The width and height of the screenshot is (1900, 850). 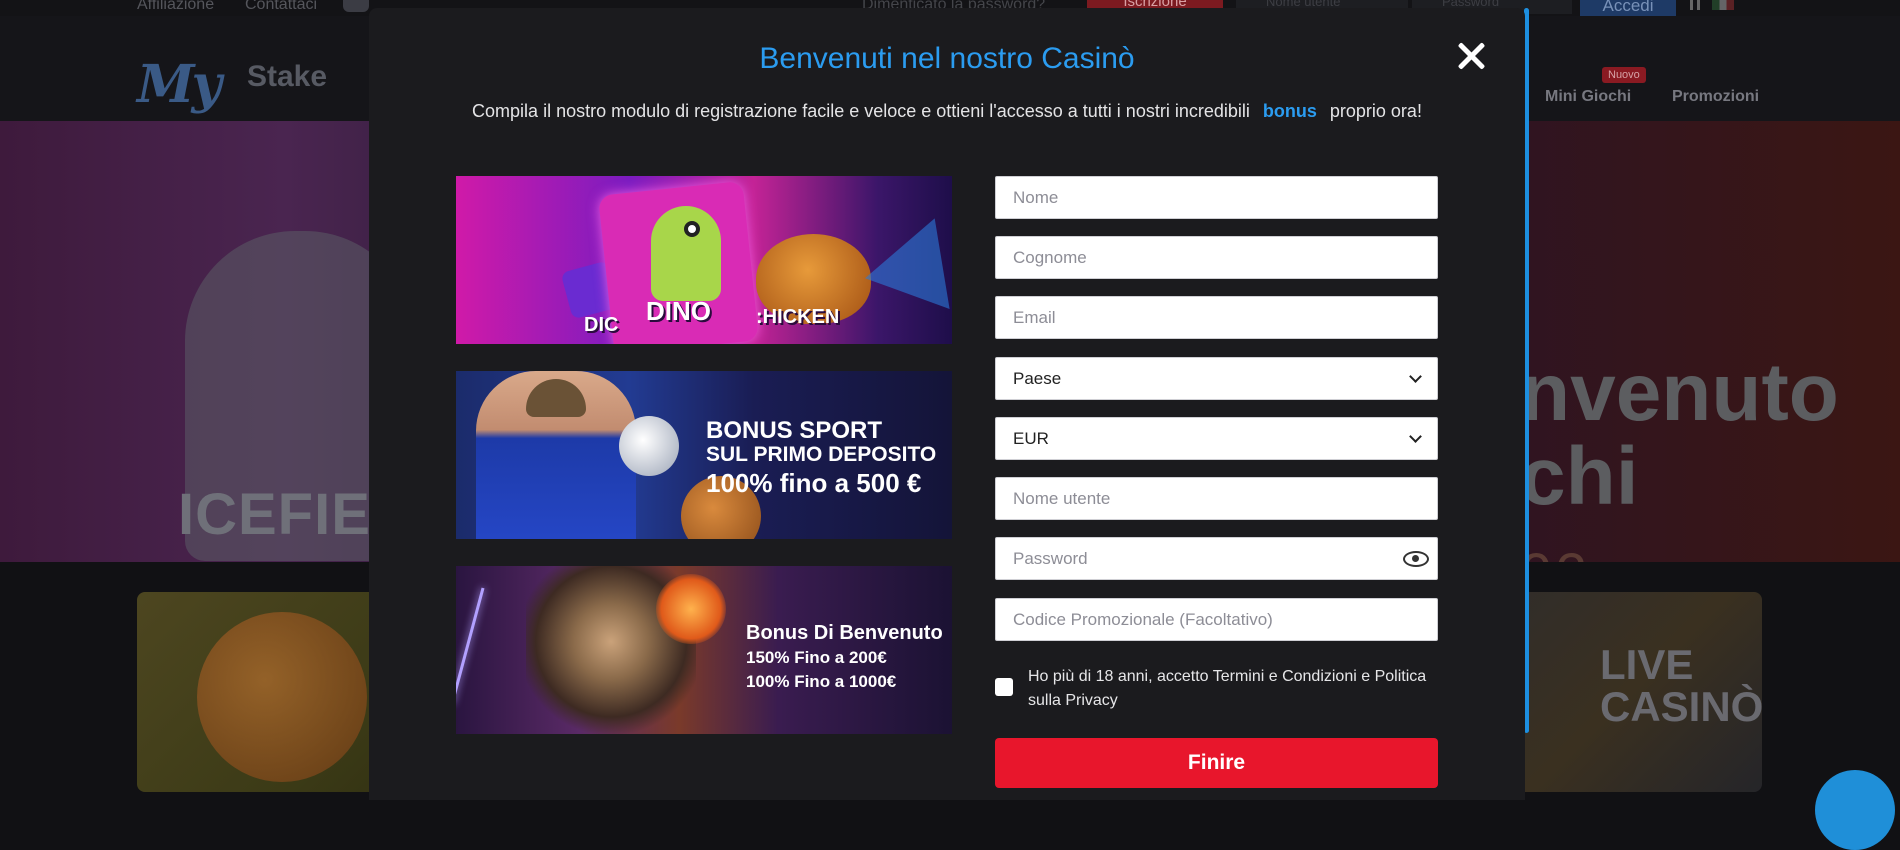 What do you see at coordinates (1216, 378) in the screenshot?
I see `paese-select: Paese` at bounding box center [1216, 378].